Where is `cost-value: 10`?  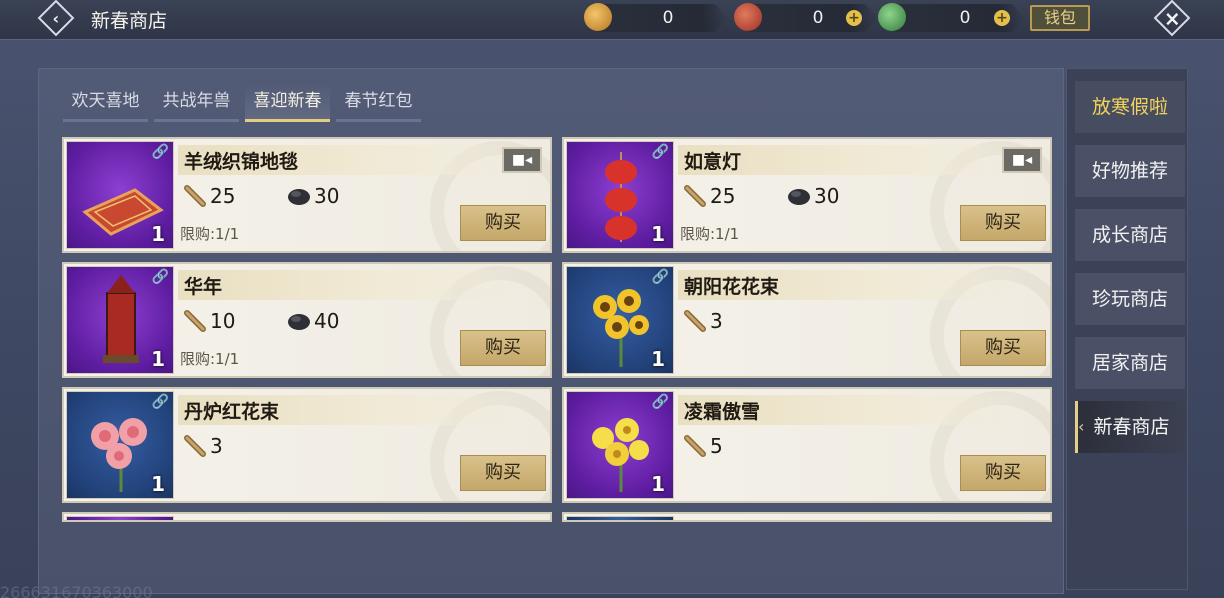 cost-value: 10 is located at coordinates (223, 321).